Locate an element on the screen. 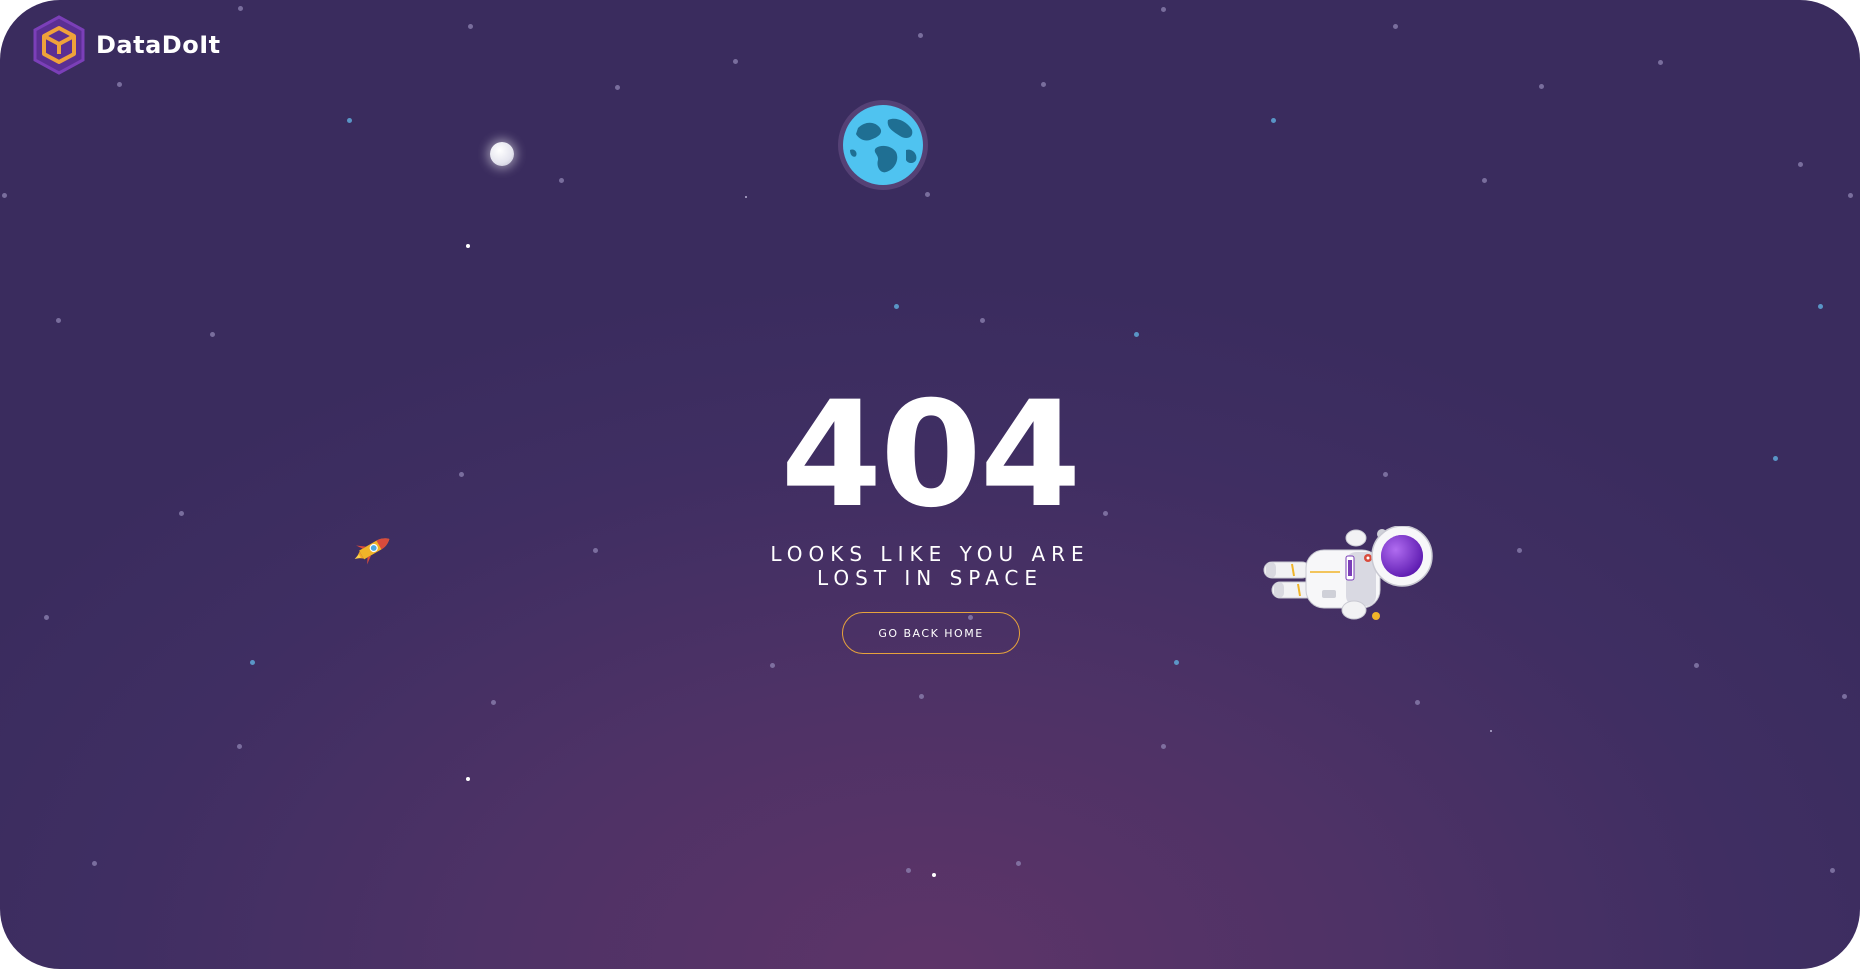 The width and height of the screenshot is (1860, 969). error-content: 404 LOOKS LIKE YOU ARE LOST IN SPACE is located at coordinates (930, 485).